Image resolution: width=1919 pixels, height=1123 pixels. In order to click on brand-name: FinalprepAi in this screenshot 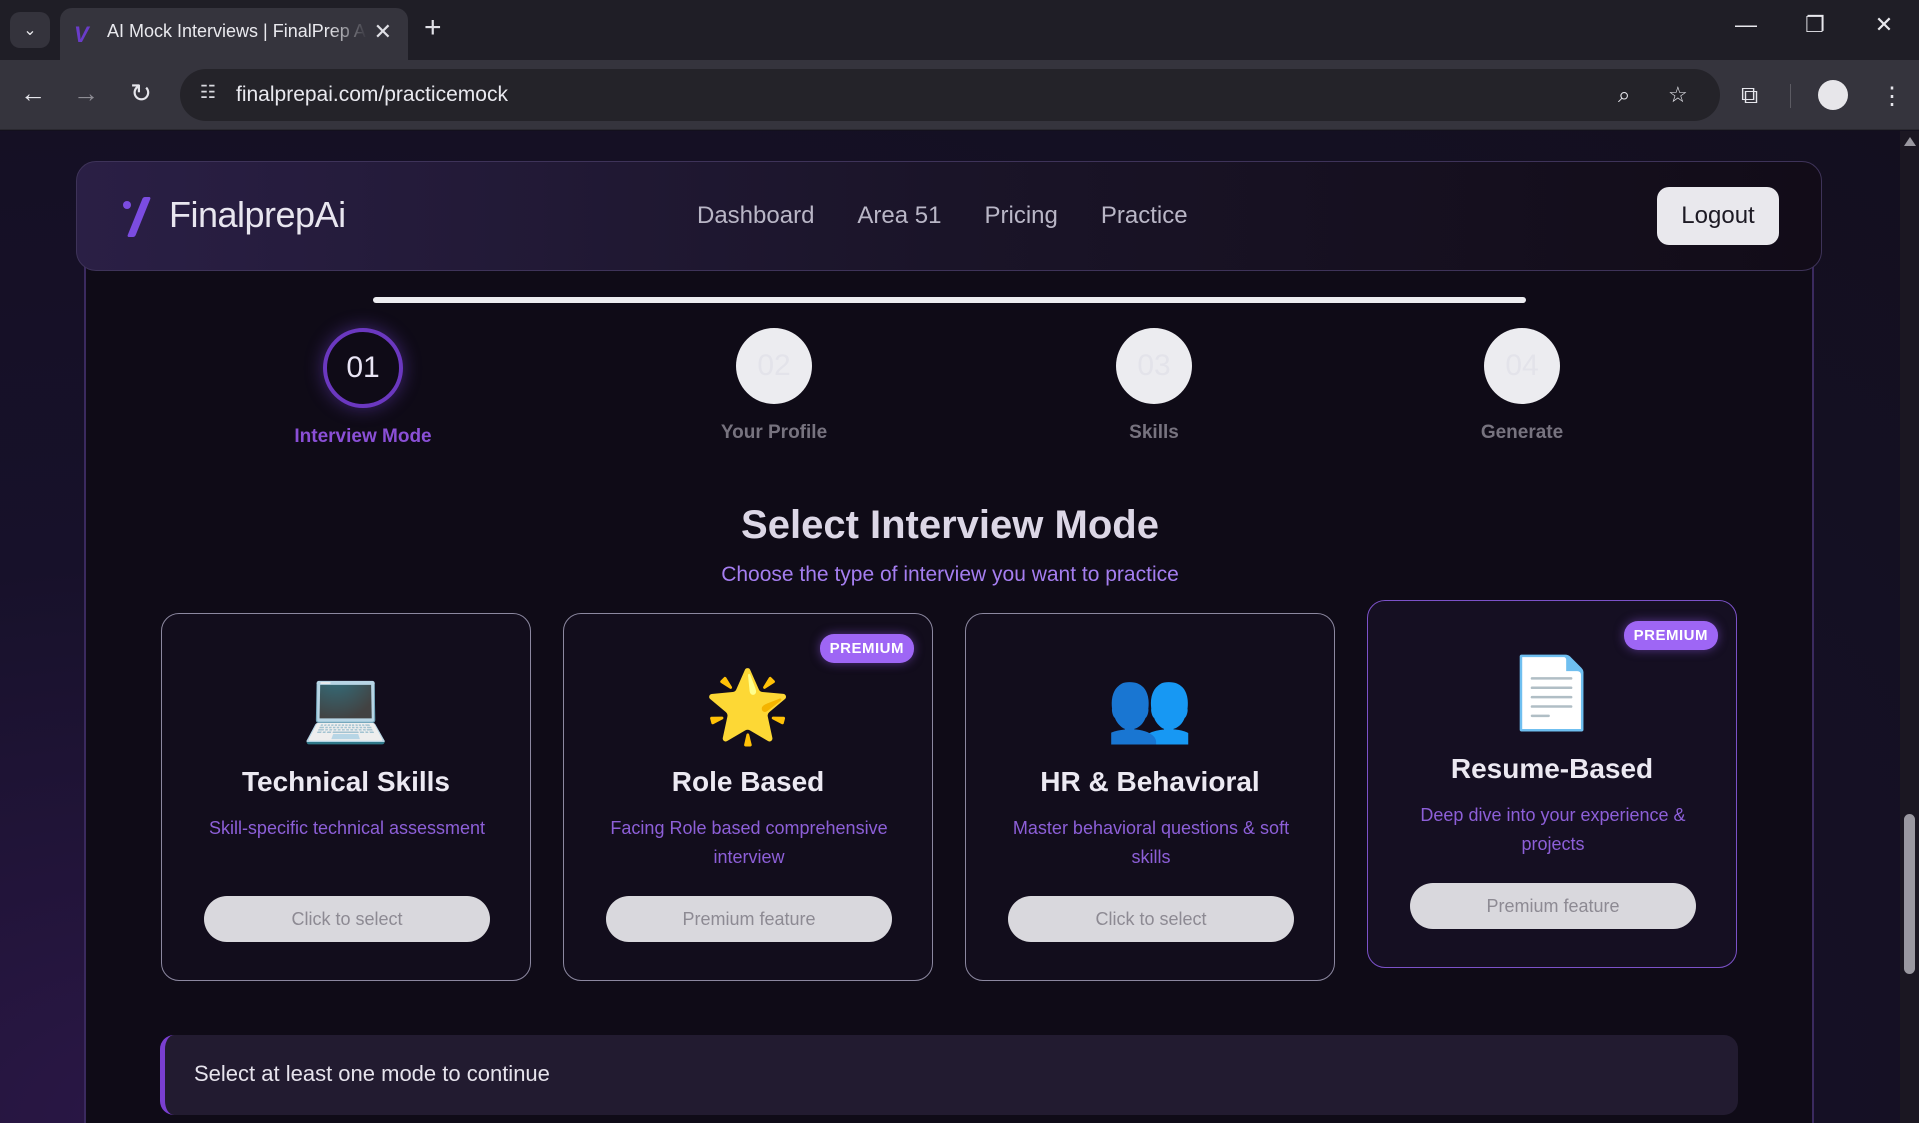, I will do `click(257, 214)`.